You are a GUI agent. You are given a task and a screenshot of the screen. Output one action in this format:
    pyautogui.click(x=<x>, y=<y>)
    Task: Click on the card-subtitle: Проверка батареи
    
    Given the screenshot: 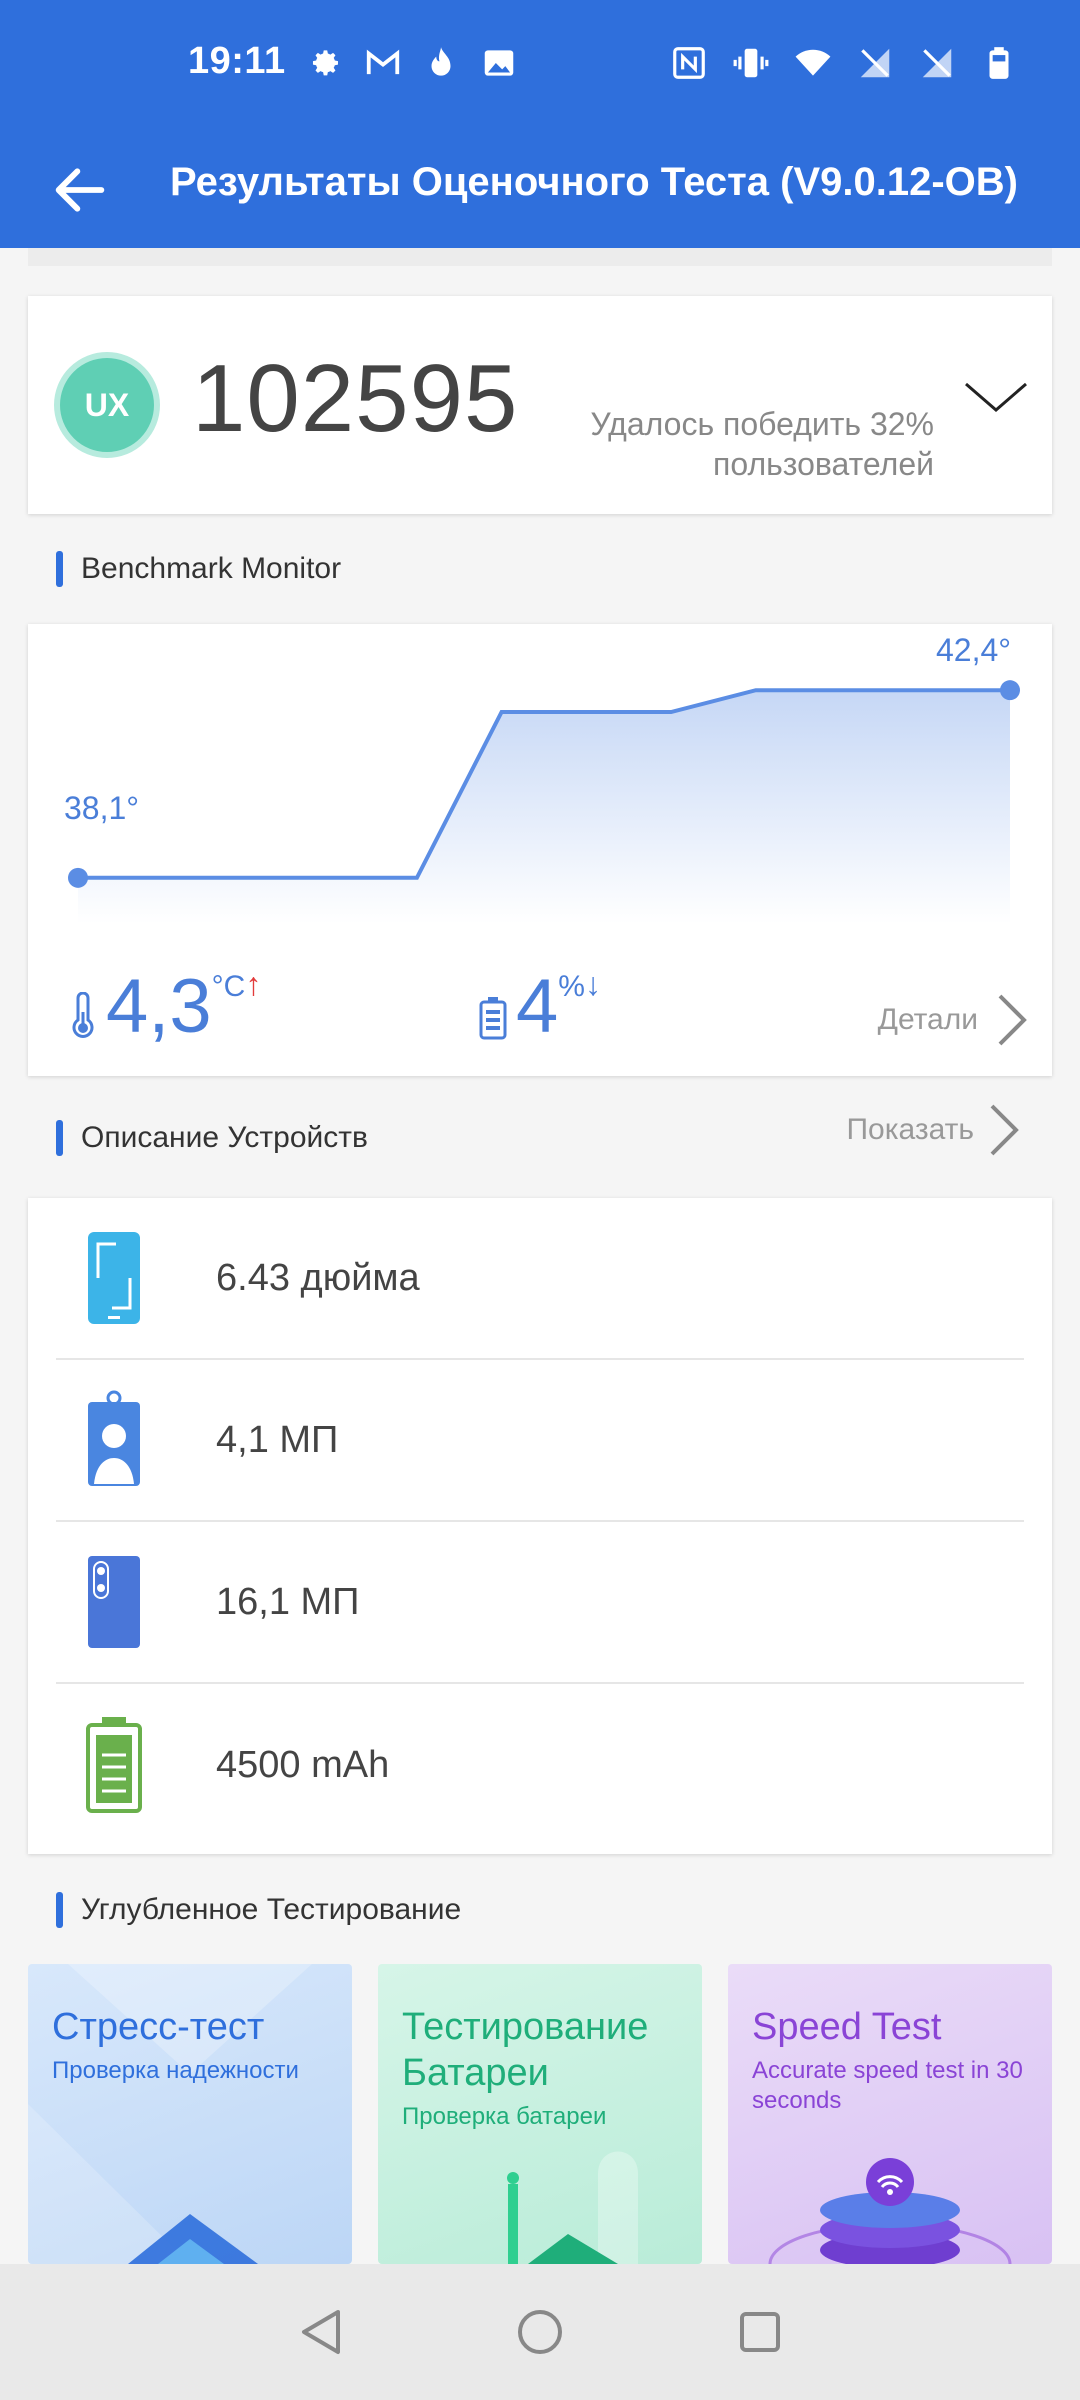 What is the action you would take?
    pyautogui.click(x=504, y=2116)
    